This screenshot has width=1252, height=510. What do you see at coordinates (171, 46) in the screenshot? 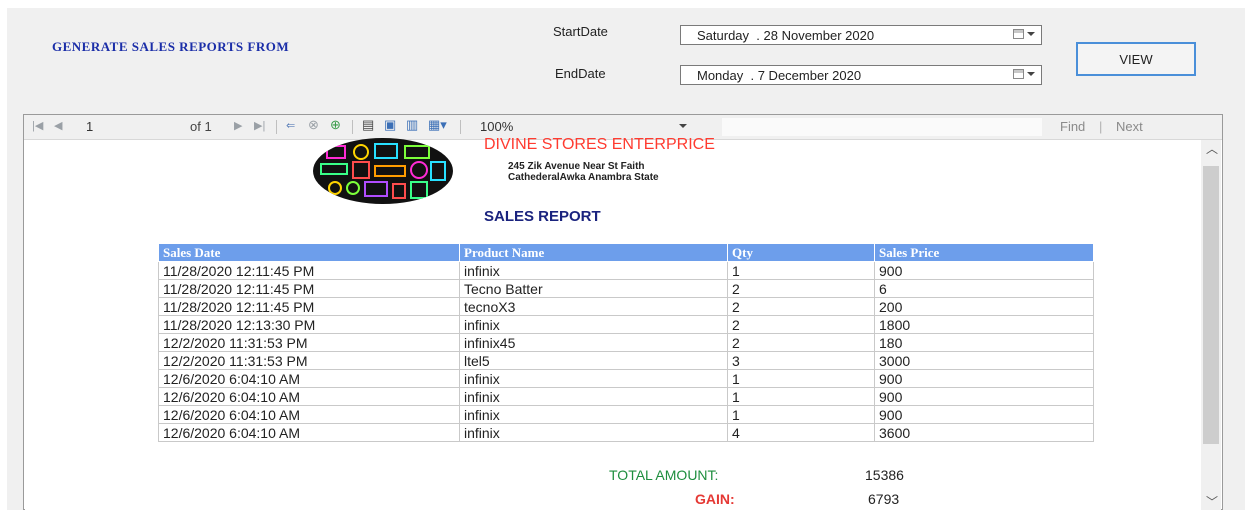
I see `form-title: GENERATE SALES REPORTS FROM` at bounding box center [171, 46].